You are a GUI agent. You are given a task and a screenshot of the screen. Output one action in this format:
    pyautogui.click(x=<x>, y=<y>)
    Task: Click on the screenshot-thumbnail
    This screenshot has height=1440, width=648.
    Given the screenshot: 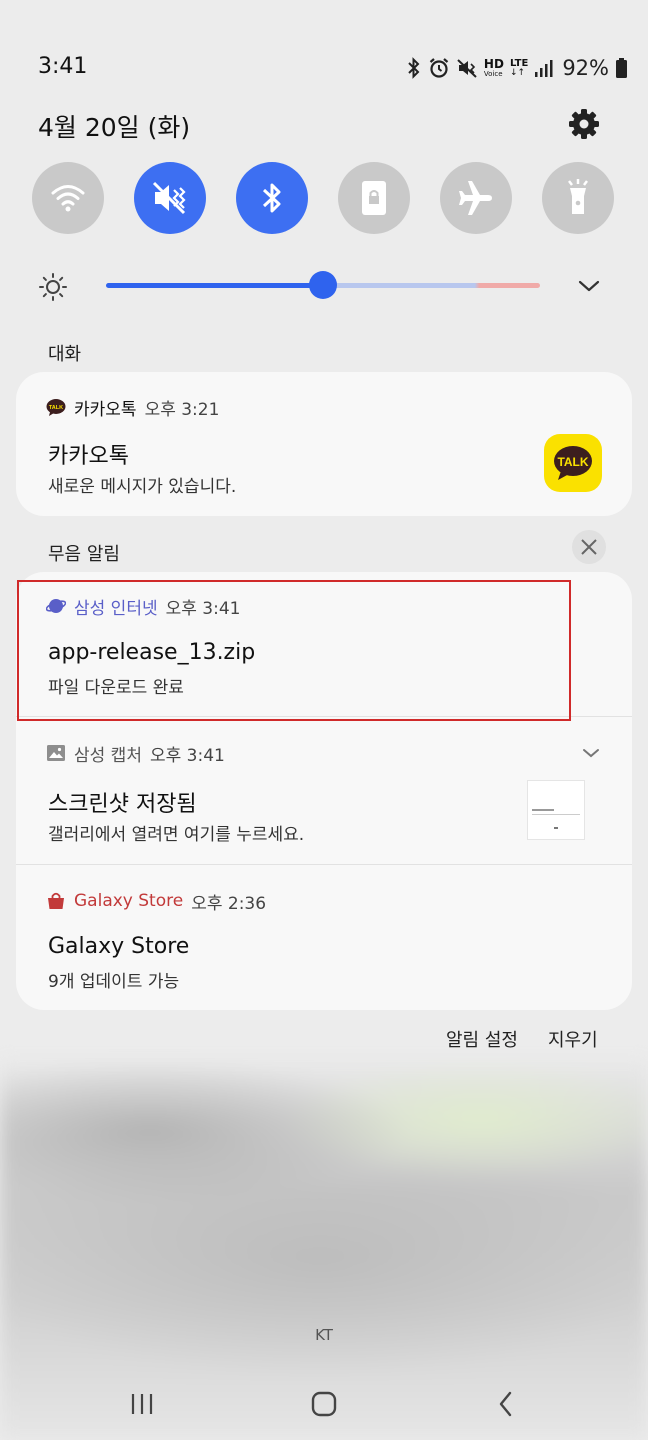 What is the action you would take?
    pyautogui.click(x=556, y=810)
    